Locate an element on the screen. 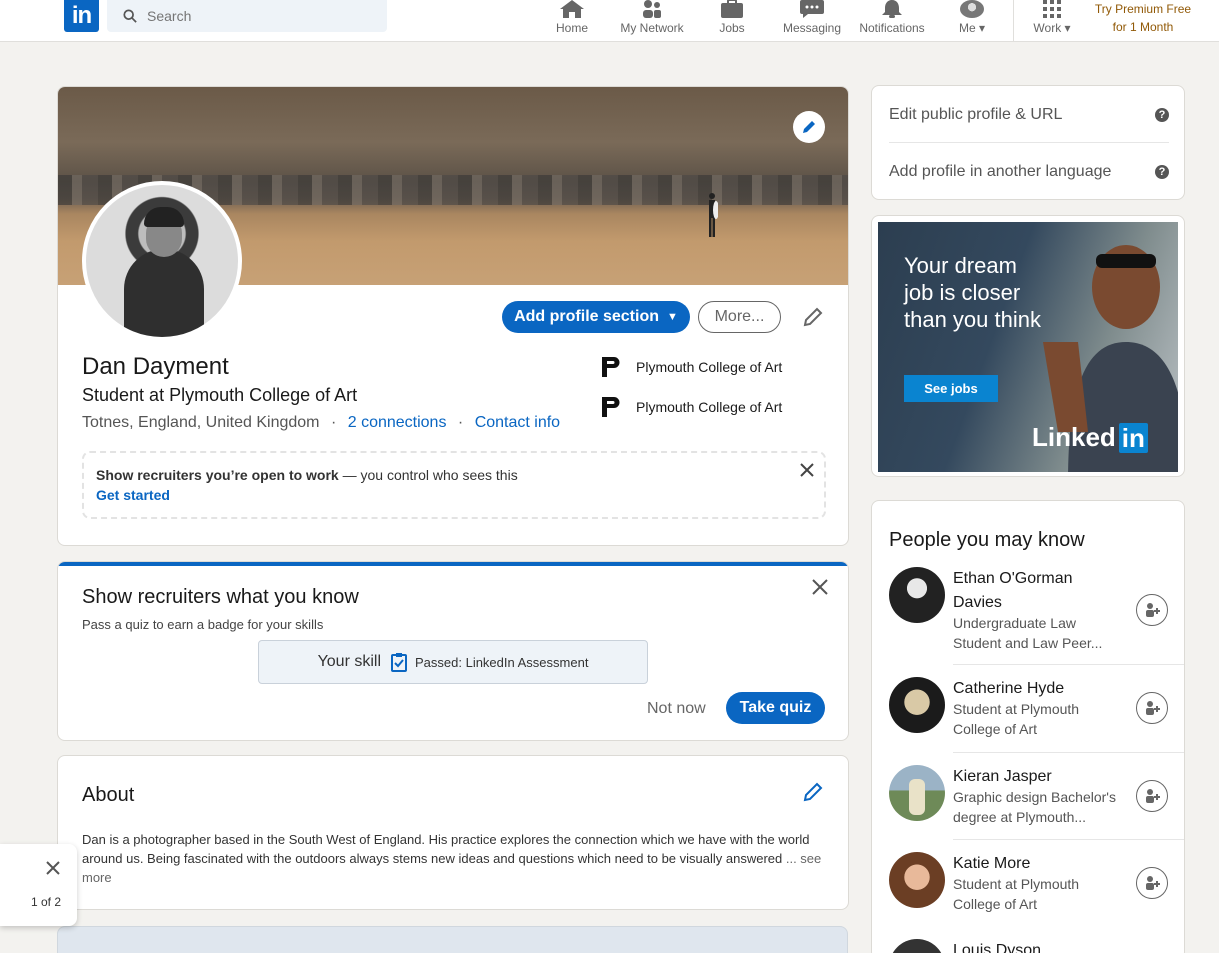 The width and height of the screenshot is (1219, 953). nav-me-label: Me ▾ is located at coordinates (972, 28).